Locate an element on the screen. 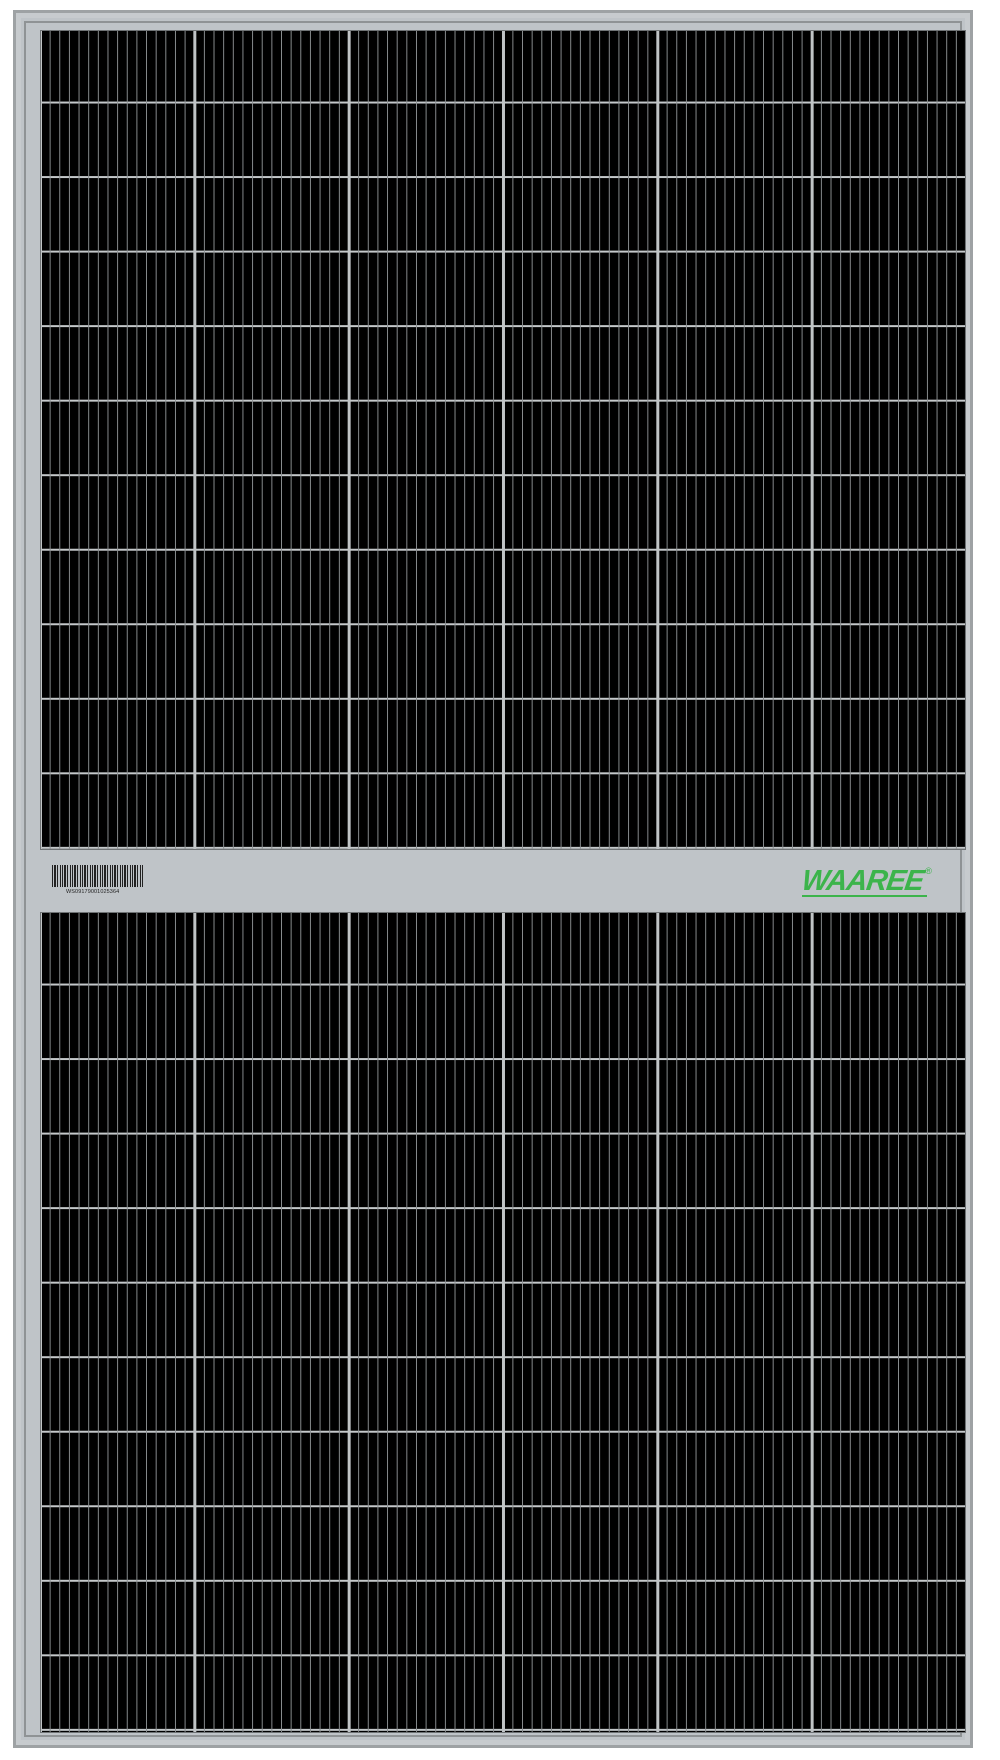 The image size is (1000, 1760). barcode-label: WS09179001025364 is located at coordinates (102, 880).